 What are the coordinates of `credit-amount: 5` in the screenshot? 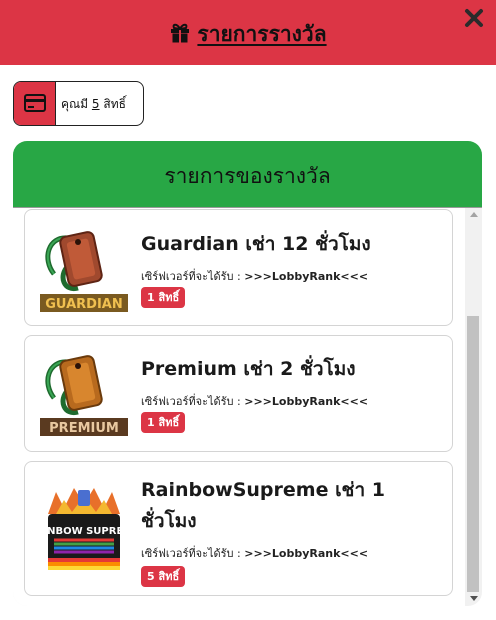 It's located at (95, 104).